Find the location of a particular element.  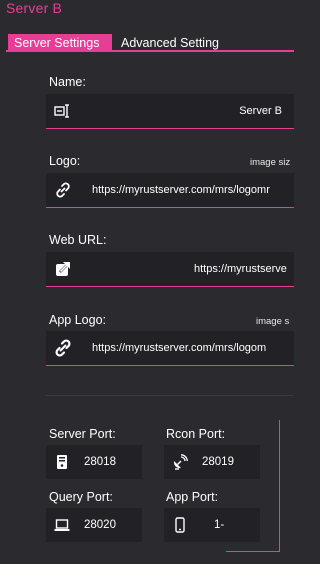

app-logo-url-value: https://myrustserver.com/mrs/logom is located at coordinates (179, 348).